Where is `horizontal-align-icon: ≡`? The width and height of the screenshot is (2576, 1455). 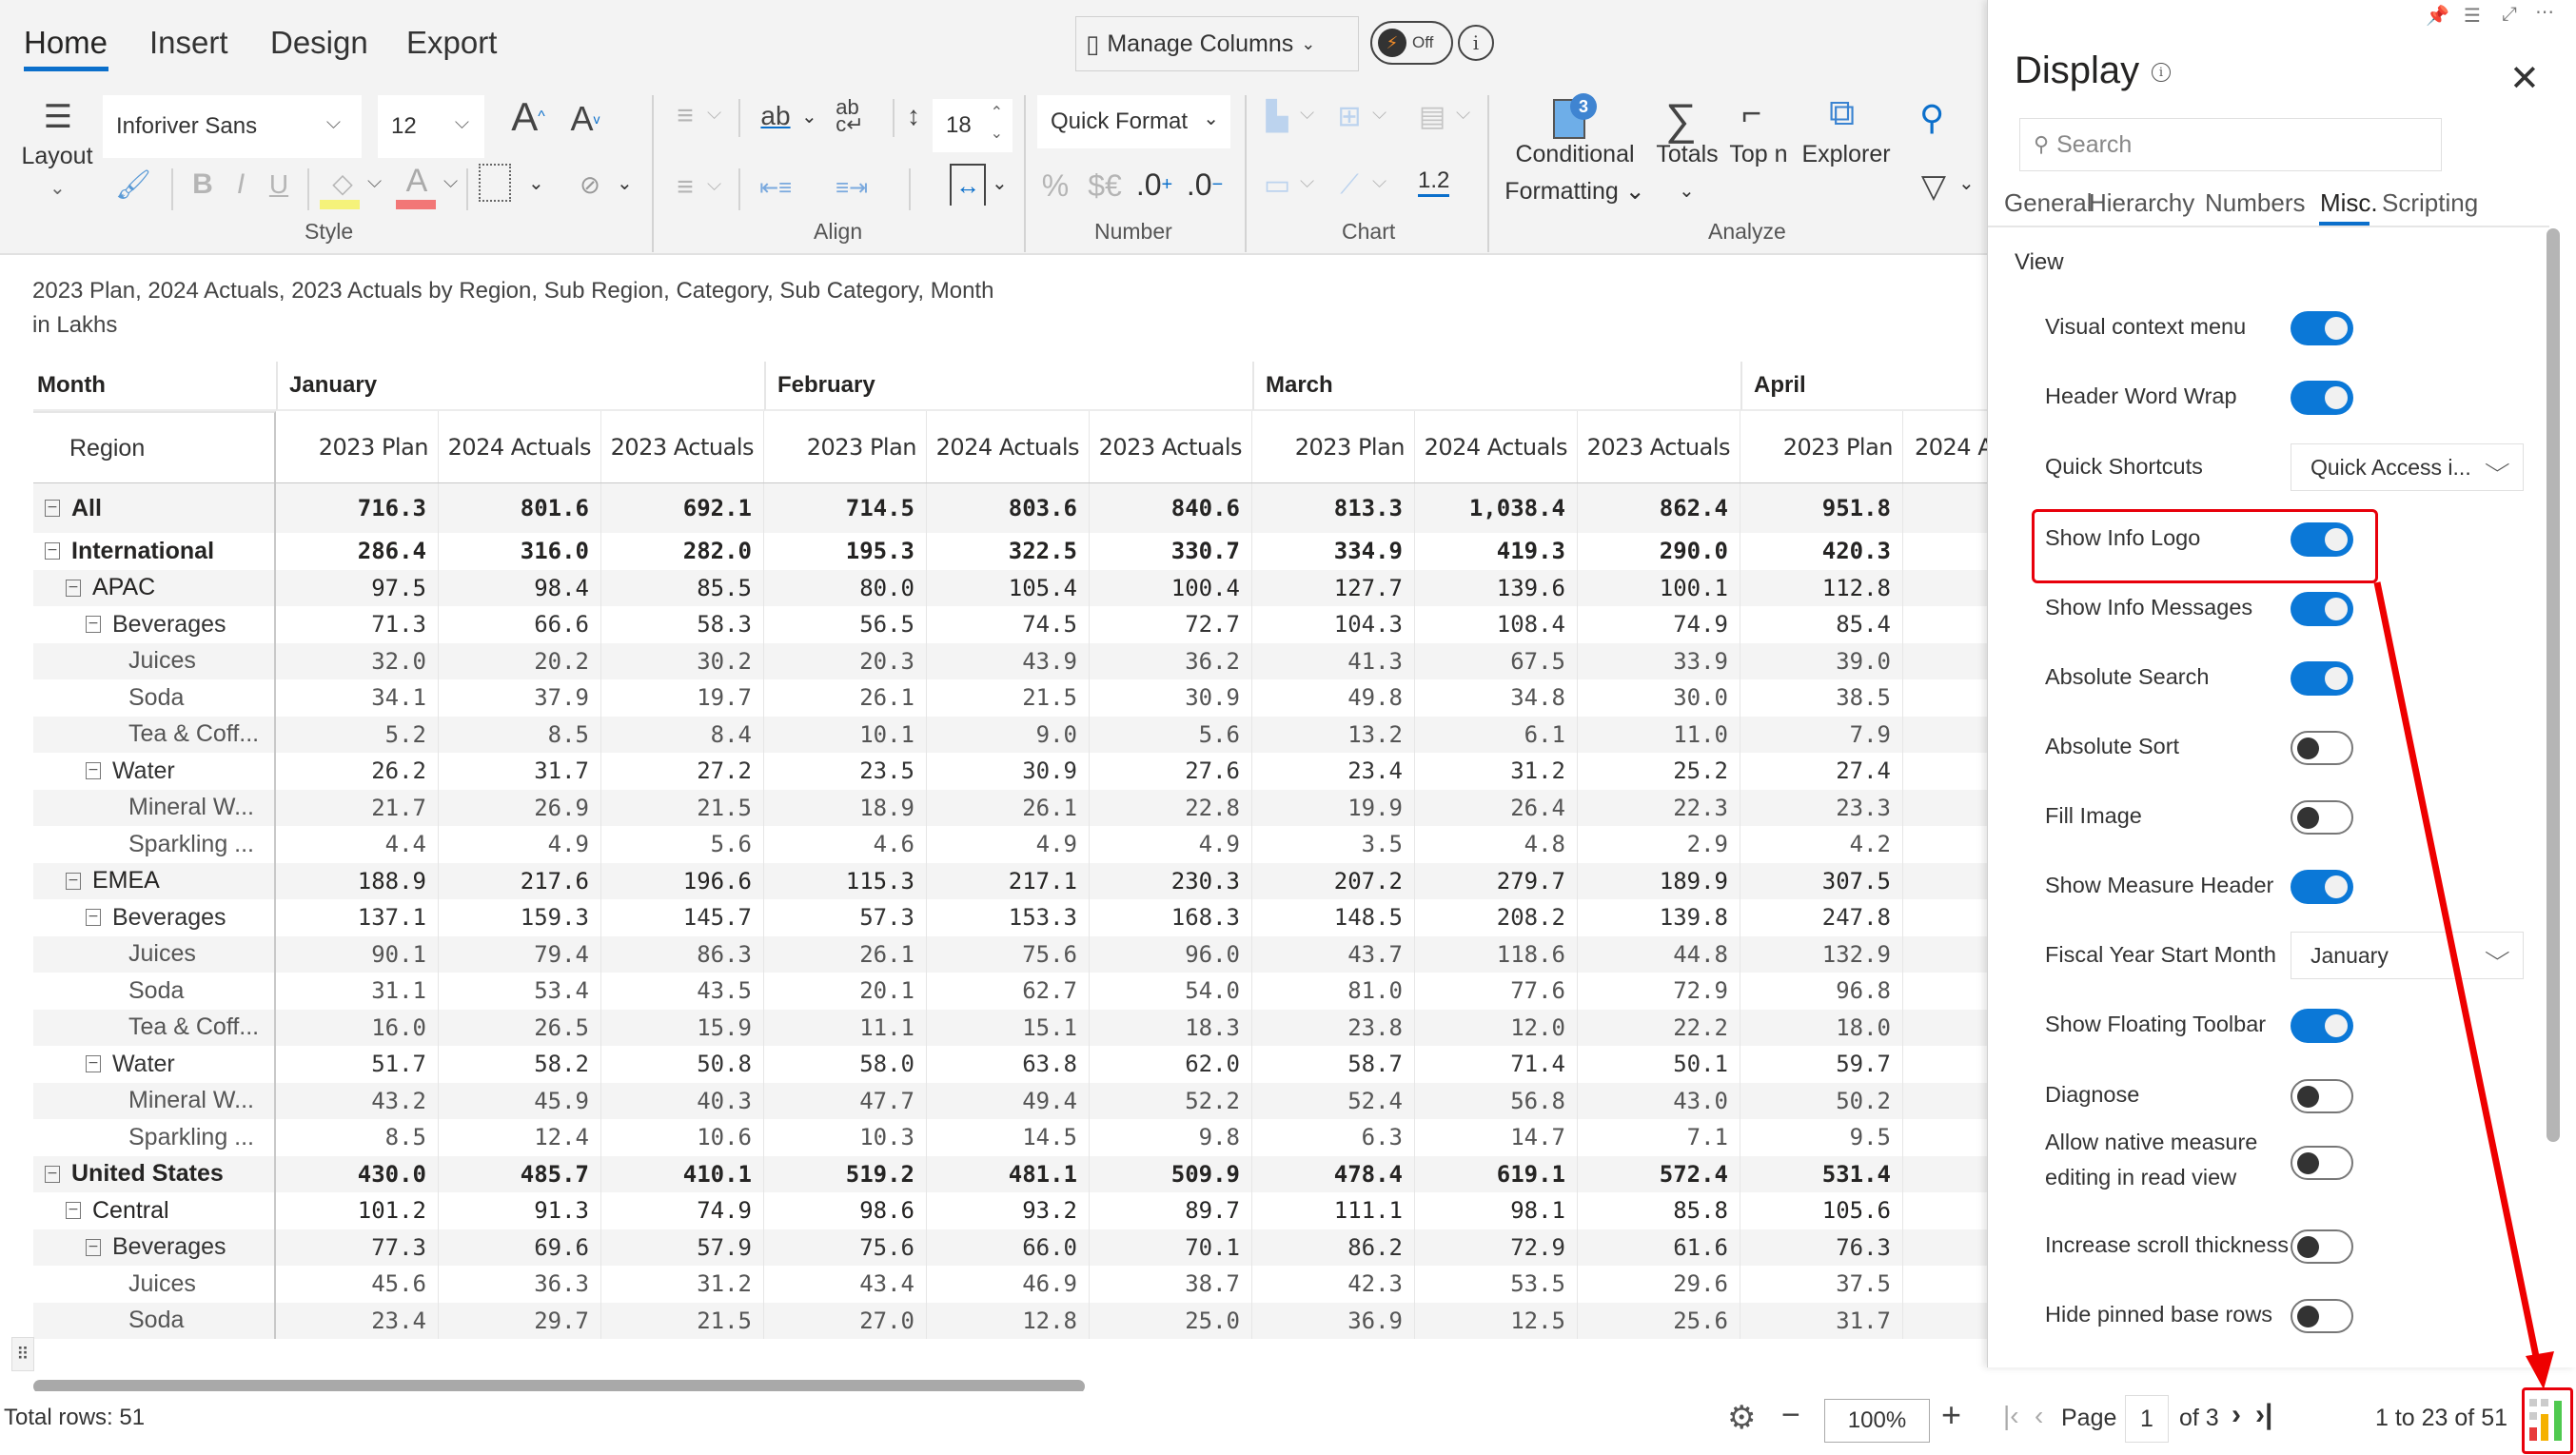 horizontal-align-icon: ≡ is located at coordinates (685, 116).